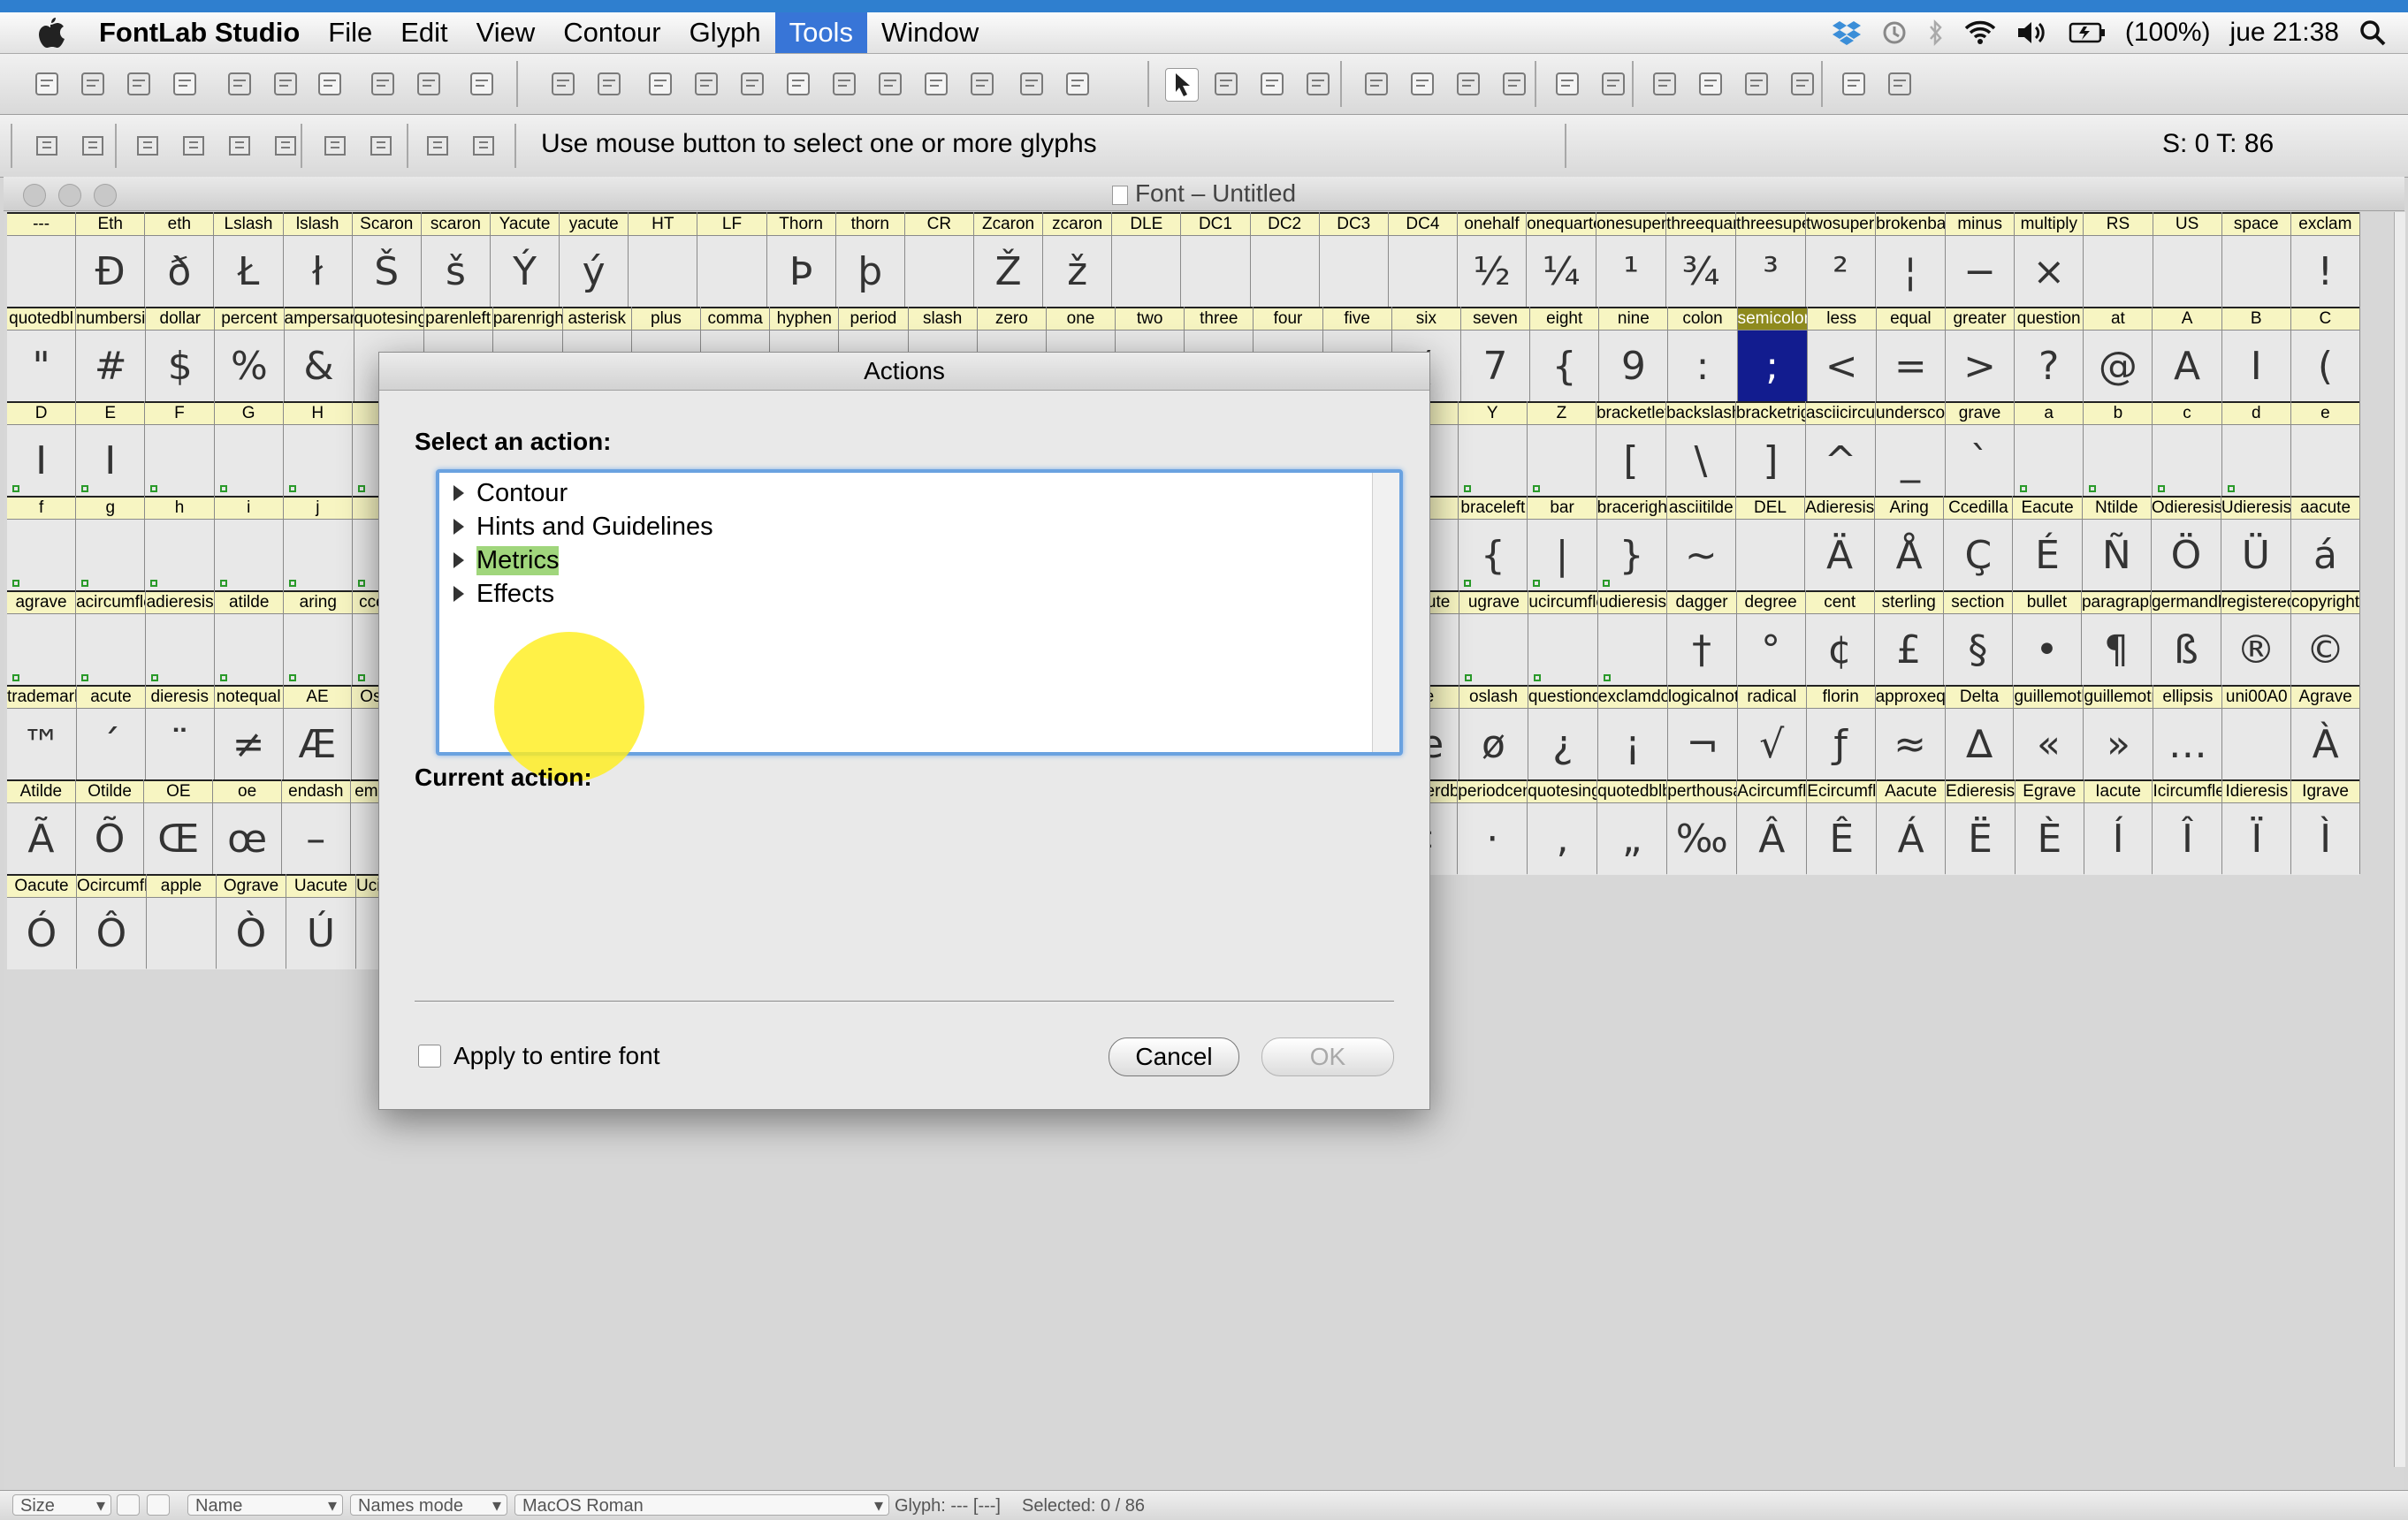 This screenshot has height=1520, width=2408. Describe the element at coordinates (42, 921) in the screenshot. I see `glyph-cell: Oacute Ó` at that location.